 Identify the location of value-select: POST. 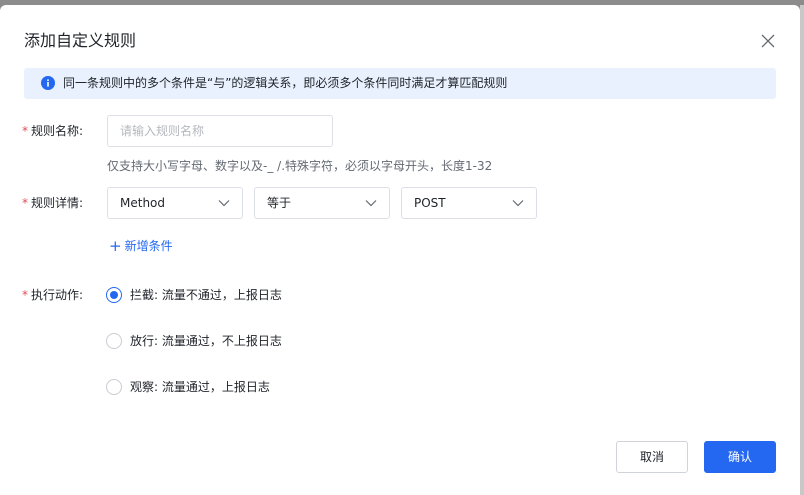
(469, 203).